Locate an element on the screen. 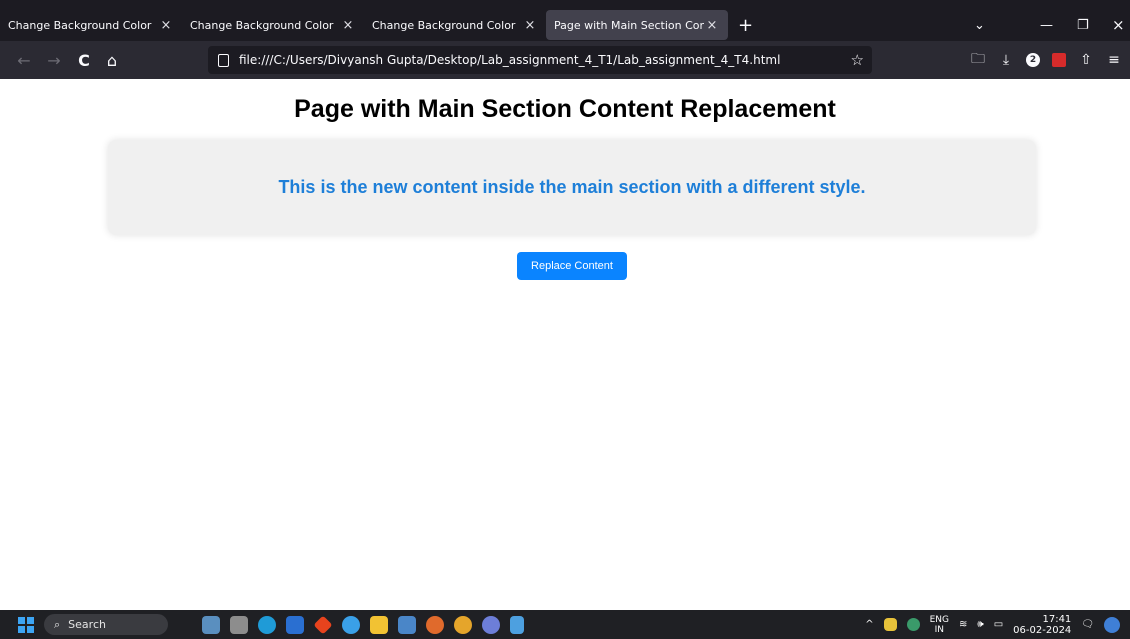 The height and width of the screenshot is (639, 1130). language-indicator: ENG IN is located at coordinates (939, 625).